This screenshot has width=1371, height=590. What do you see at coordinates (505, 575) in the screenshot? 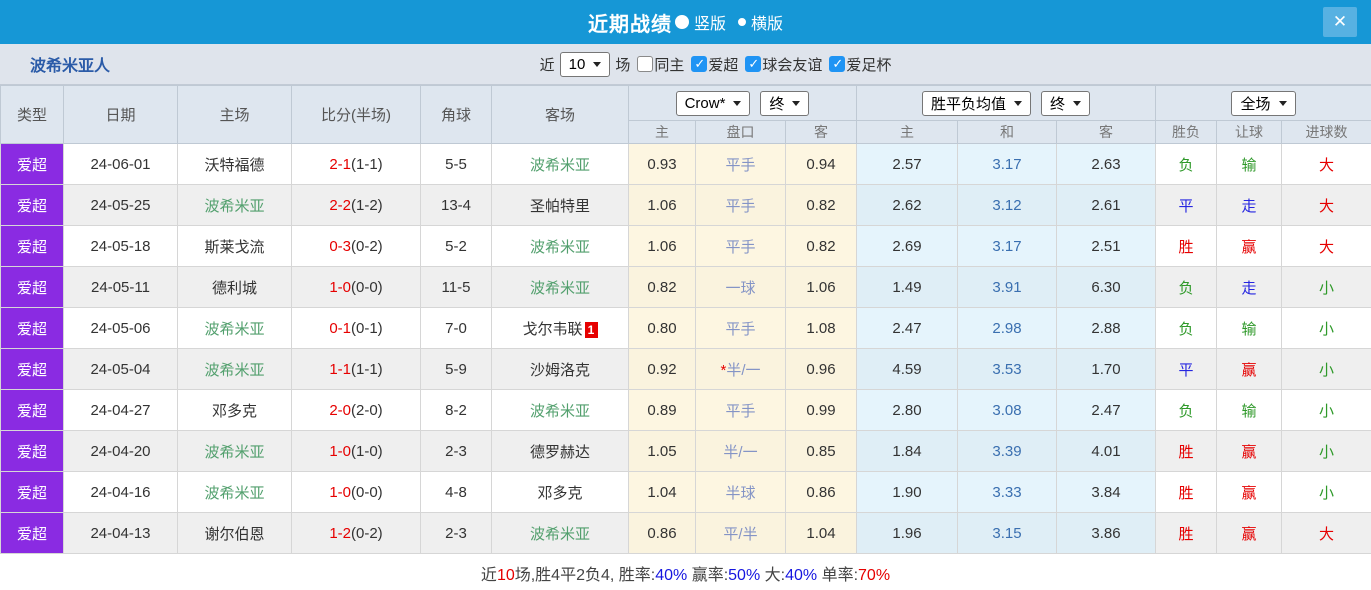
I see `summary-part: 10` at bounding box center [505, 575].